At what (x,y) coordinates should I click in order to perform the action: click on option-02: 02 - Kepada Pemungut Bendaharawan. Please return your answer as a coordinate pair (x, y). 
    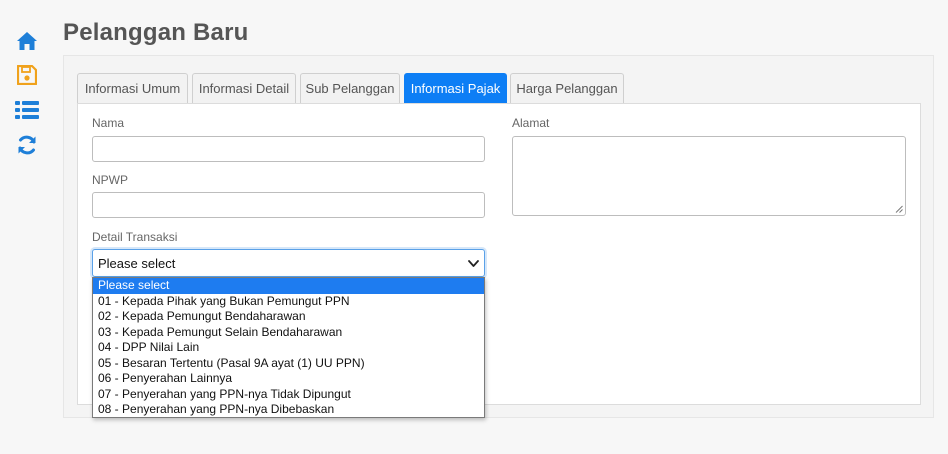
    Looking at the image, I should click on (288, 317).